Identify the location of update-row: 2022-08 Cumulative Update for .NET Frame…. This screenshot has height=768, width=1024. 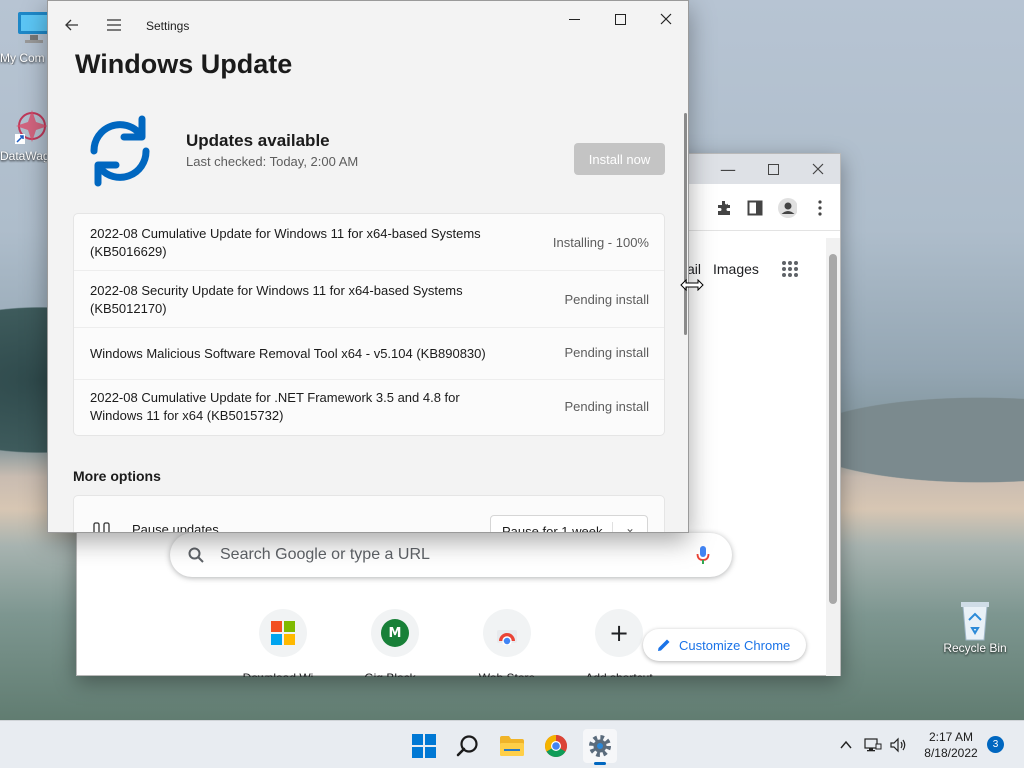
(369, 407).